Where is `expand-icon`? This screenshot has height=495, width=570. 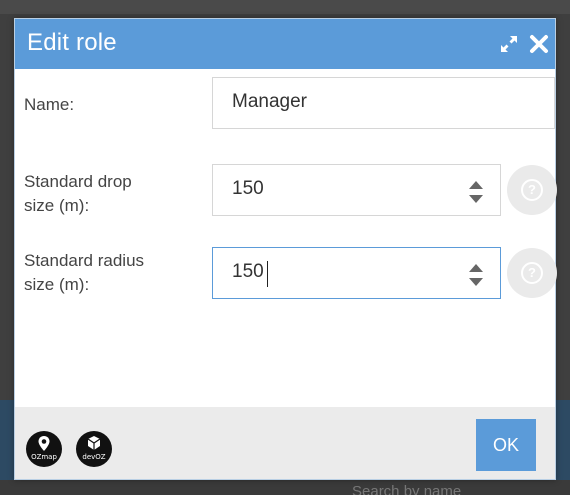 expand-icon is located at coordinates (509, 44).